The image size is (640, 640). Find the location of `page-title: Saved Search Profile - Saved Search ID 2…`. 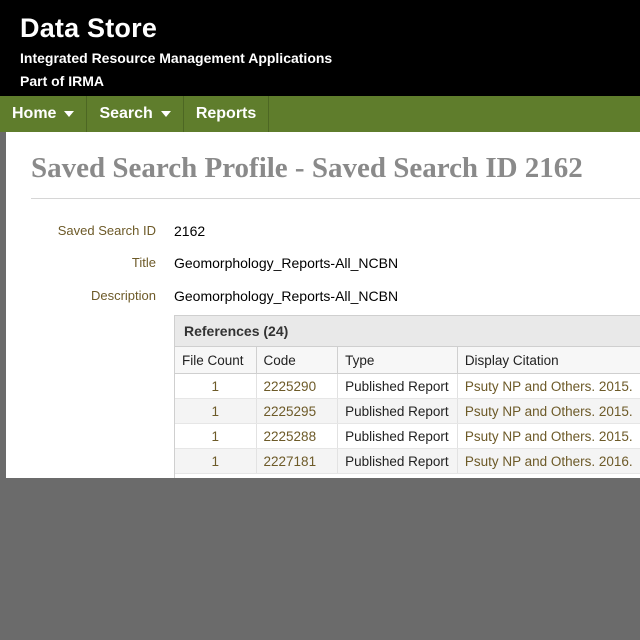

page-title: Saved Search Profile - Saved Search ID 2… is located at coordinates (307, 168).